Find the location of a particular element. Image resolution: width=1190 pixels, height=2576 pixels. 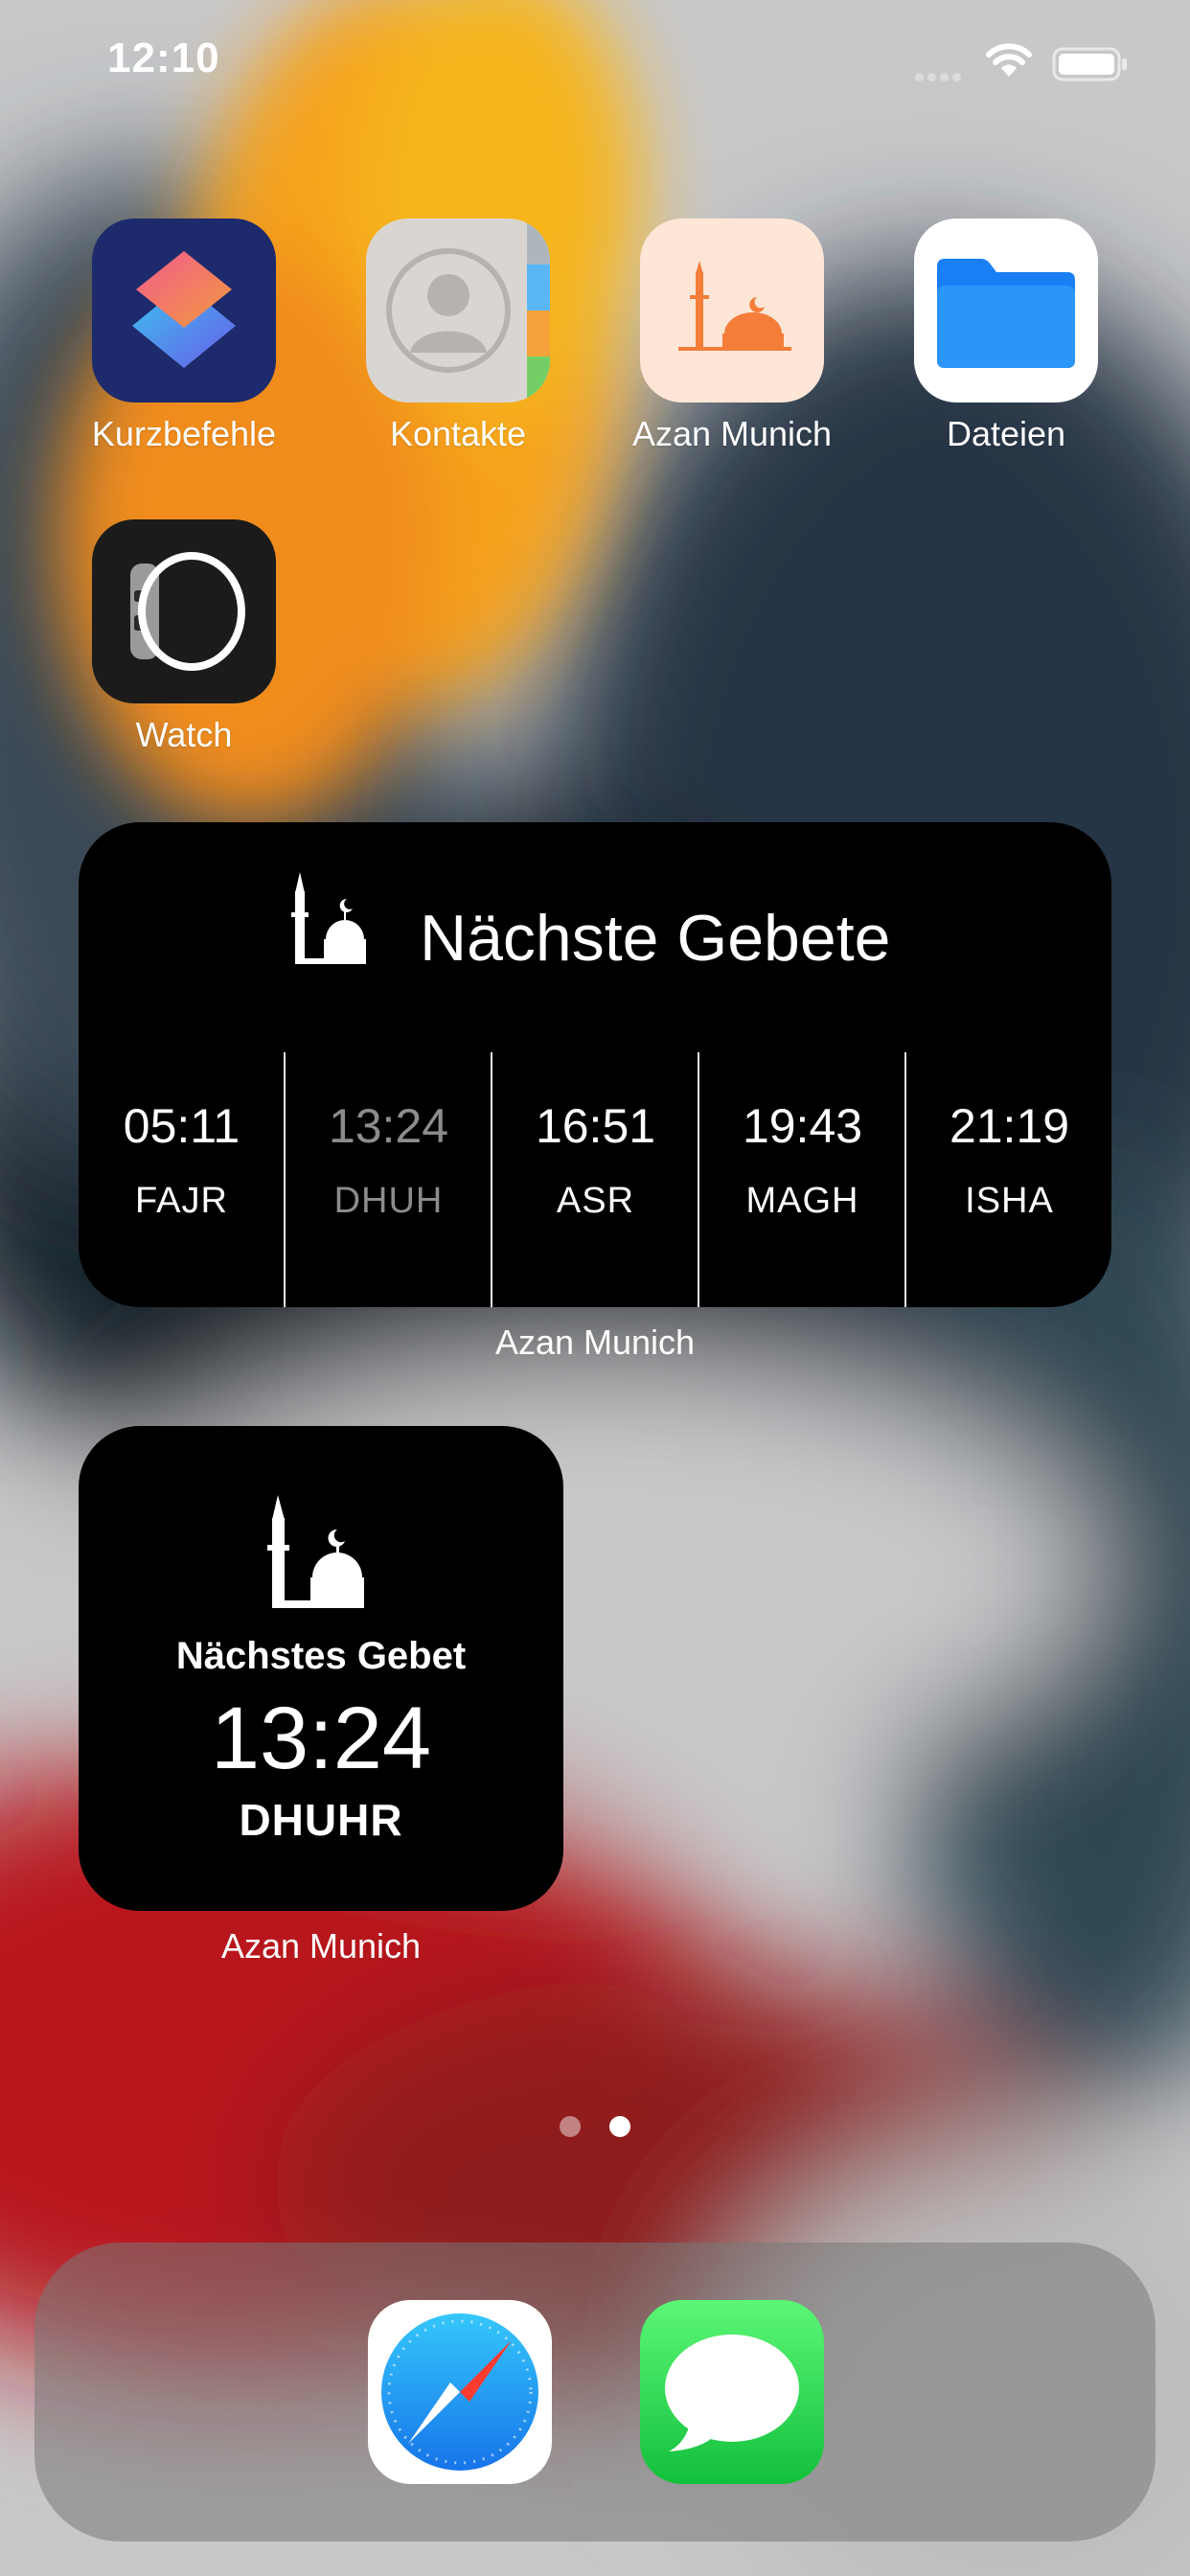

next-prayer-time: 13:24 is located at coordinates (321, 1738).